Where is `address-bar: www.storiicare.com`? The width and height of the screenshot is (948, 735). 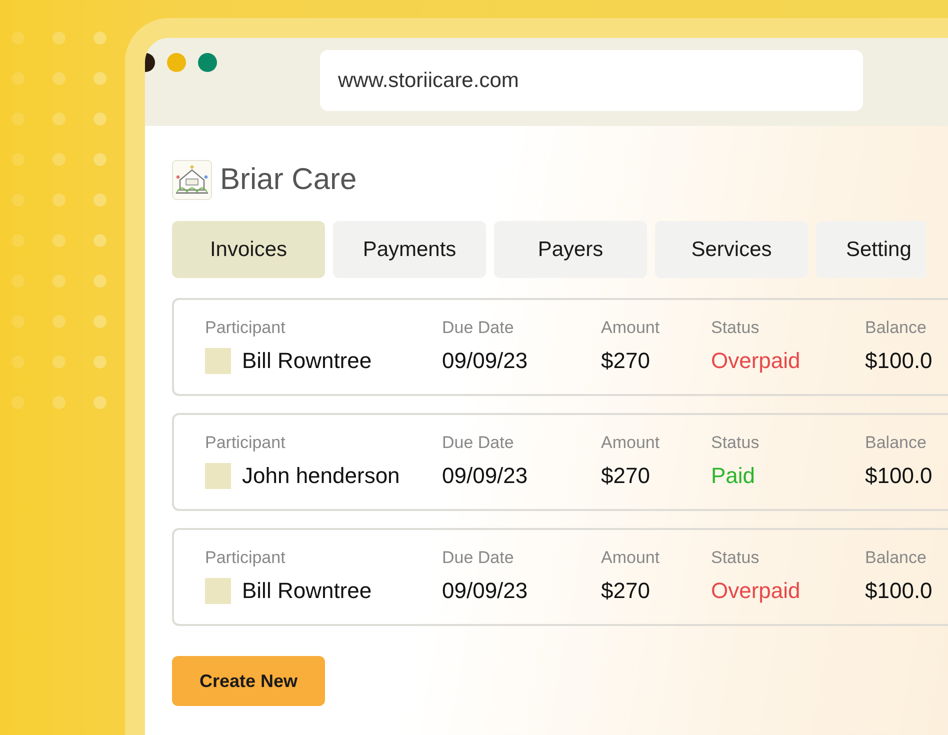 address-bar: www.storiicare.com is located at coordinates (591, 80).